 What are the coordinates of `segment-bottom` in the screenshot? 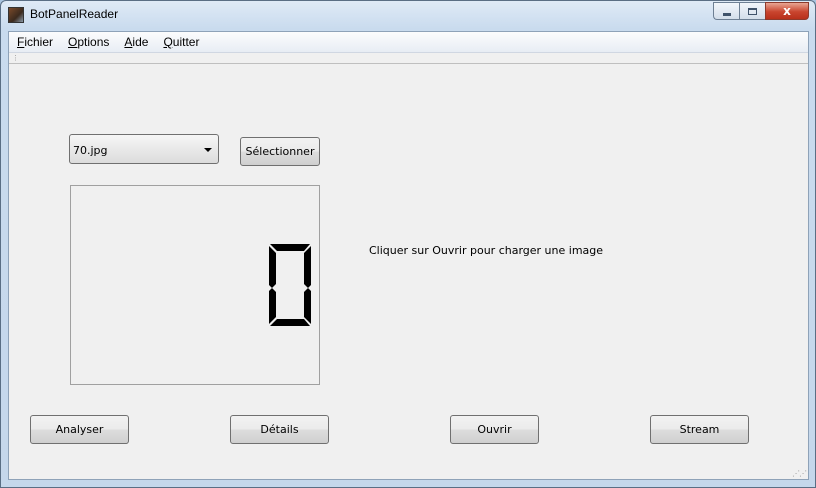 It's located at (290, 322).